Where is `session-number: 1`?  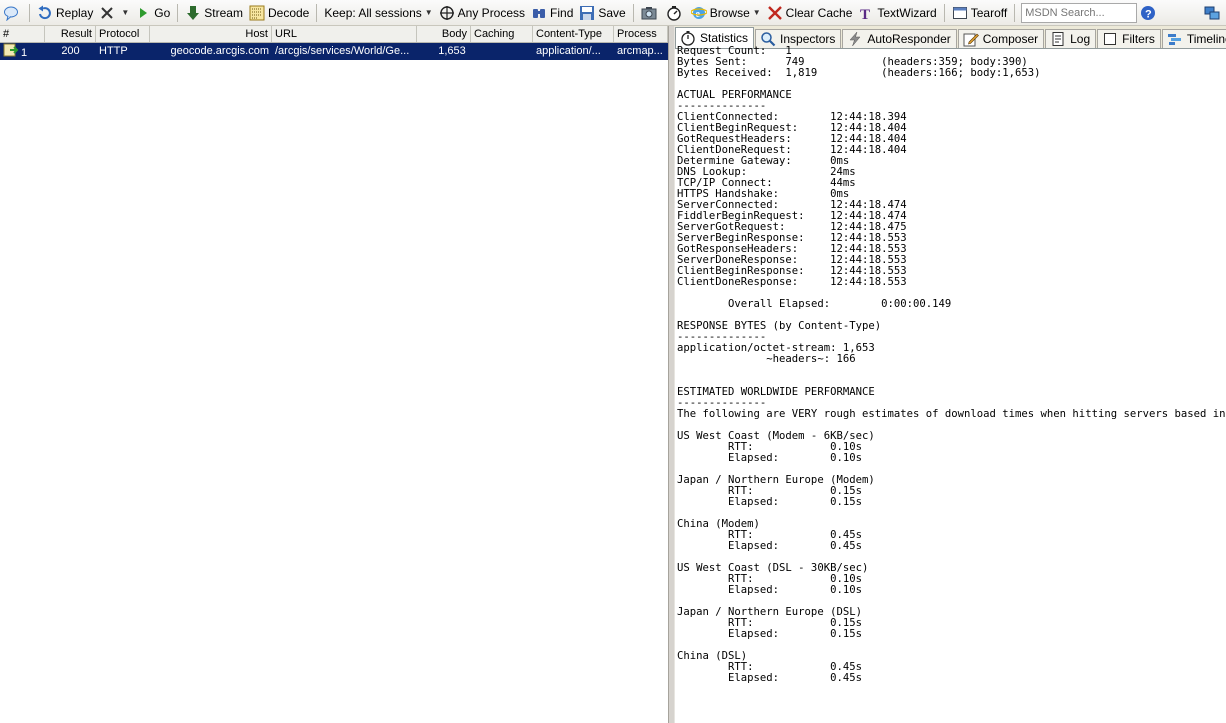 session-number: 1 is located at coordinates (24, 52).